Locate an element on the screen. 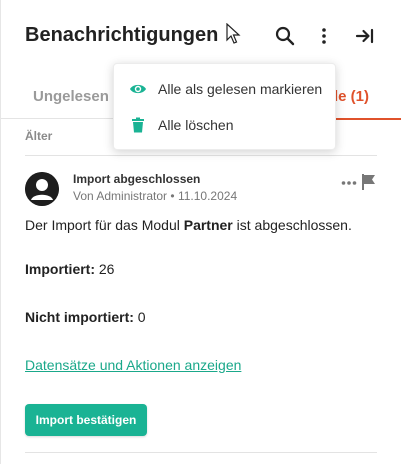  more-horizontal-icon is located at coordinates (349, 183).